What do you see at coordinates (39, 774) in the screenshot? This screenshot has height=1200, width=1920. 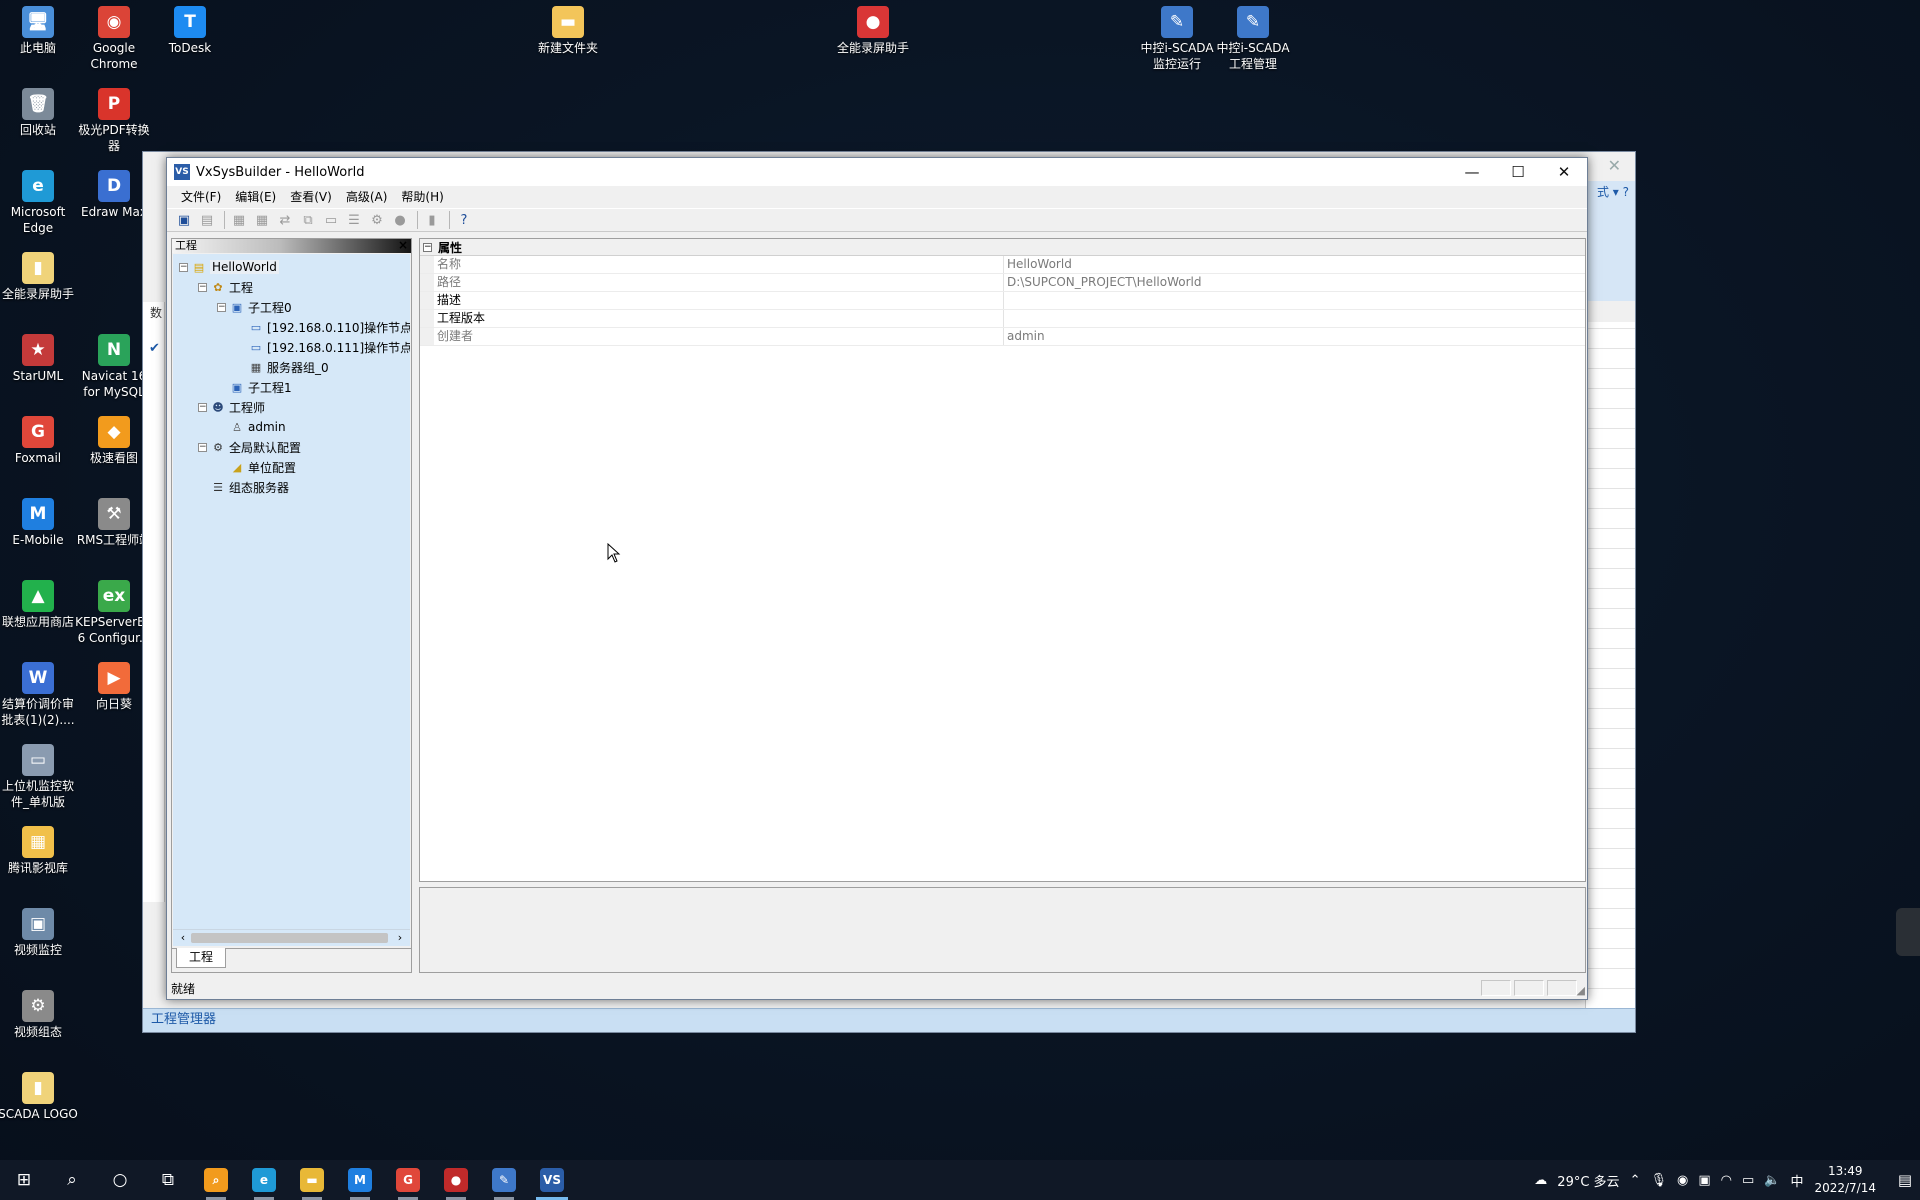 I see `desktop-icon: ▭ 上位机监控软件_单机版` at bounding box center [39, 774].